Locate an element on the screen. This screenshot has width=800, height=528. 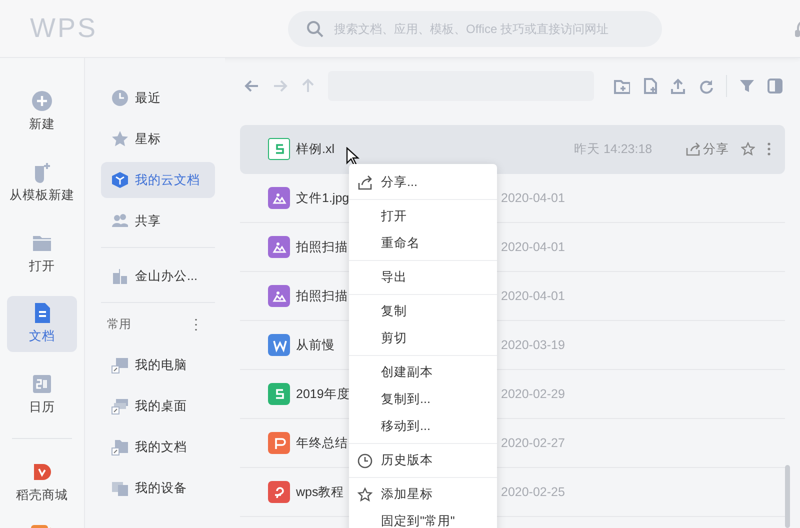
scrollbar is located at coordinates (787, 496).